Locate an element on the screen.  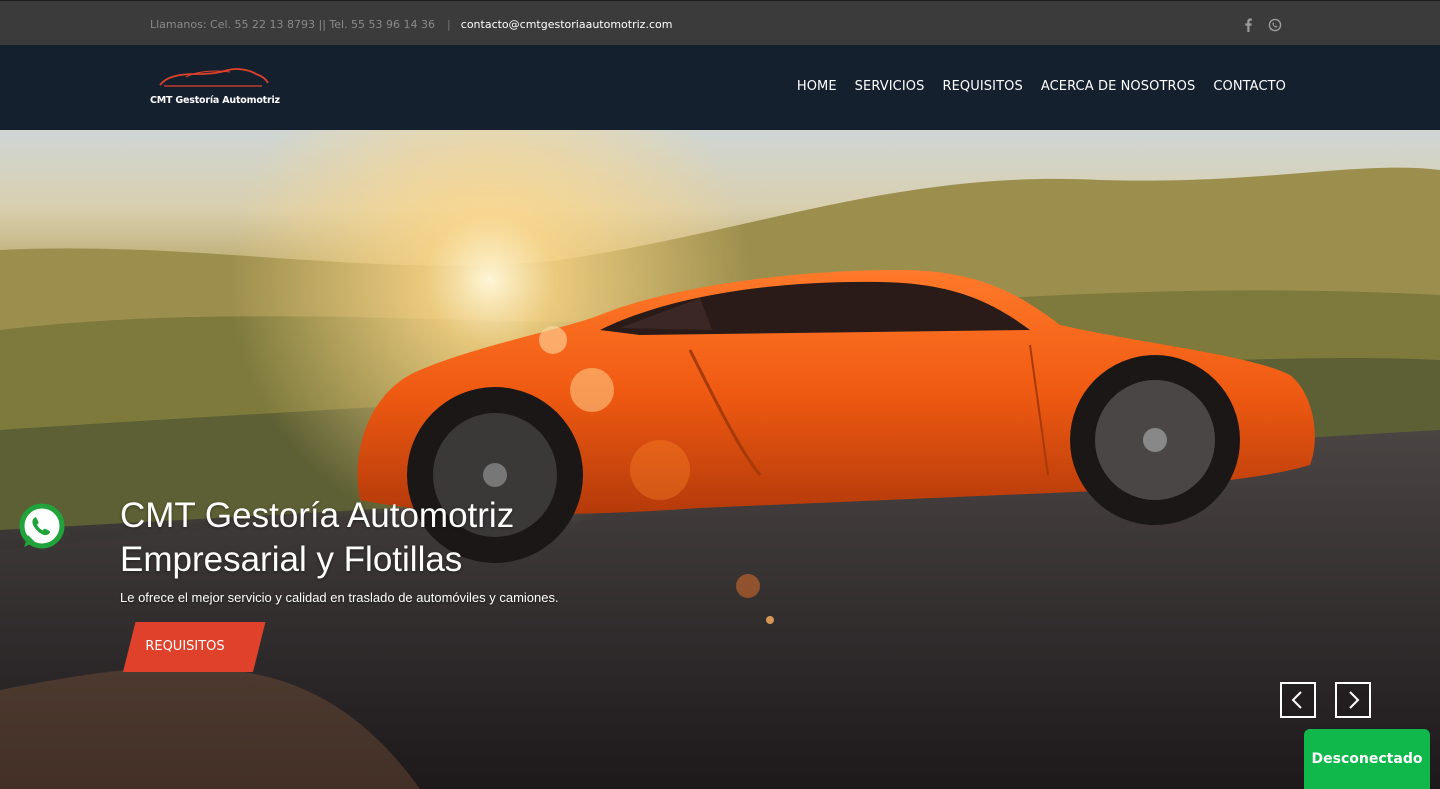
requisitos-button: REQUISITOS is located at coordinates (191, 647).